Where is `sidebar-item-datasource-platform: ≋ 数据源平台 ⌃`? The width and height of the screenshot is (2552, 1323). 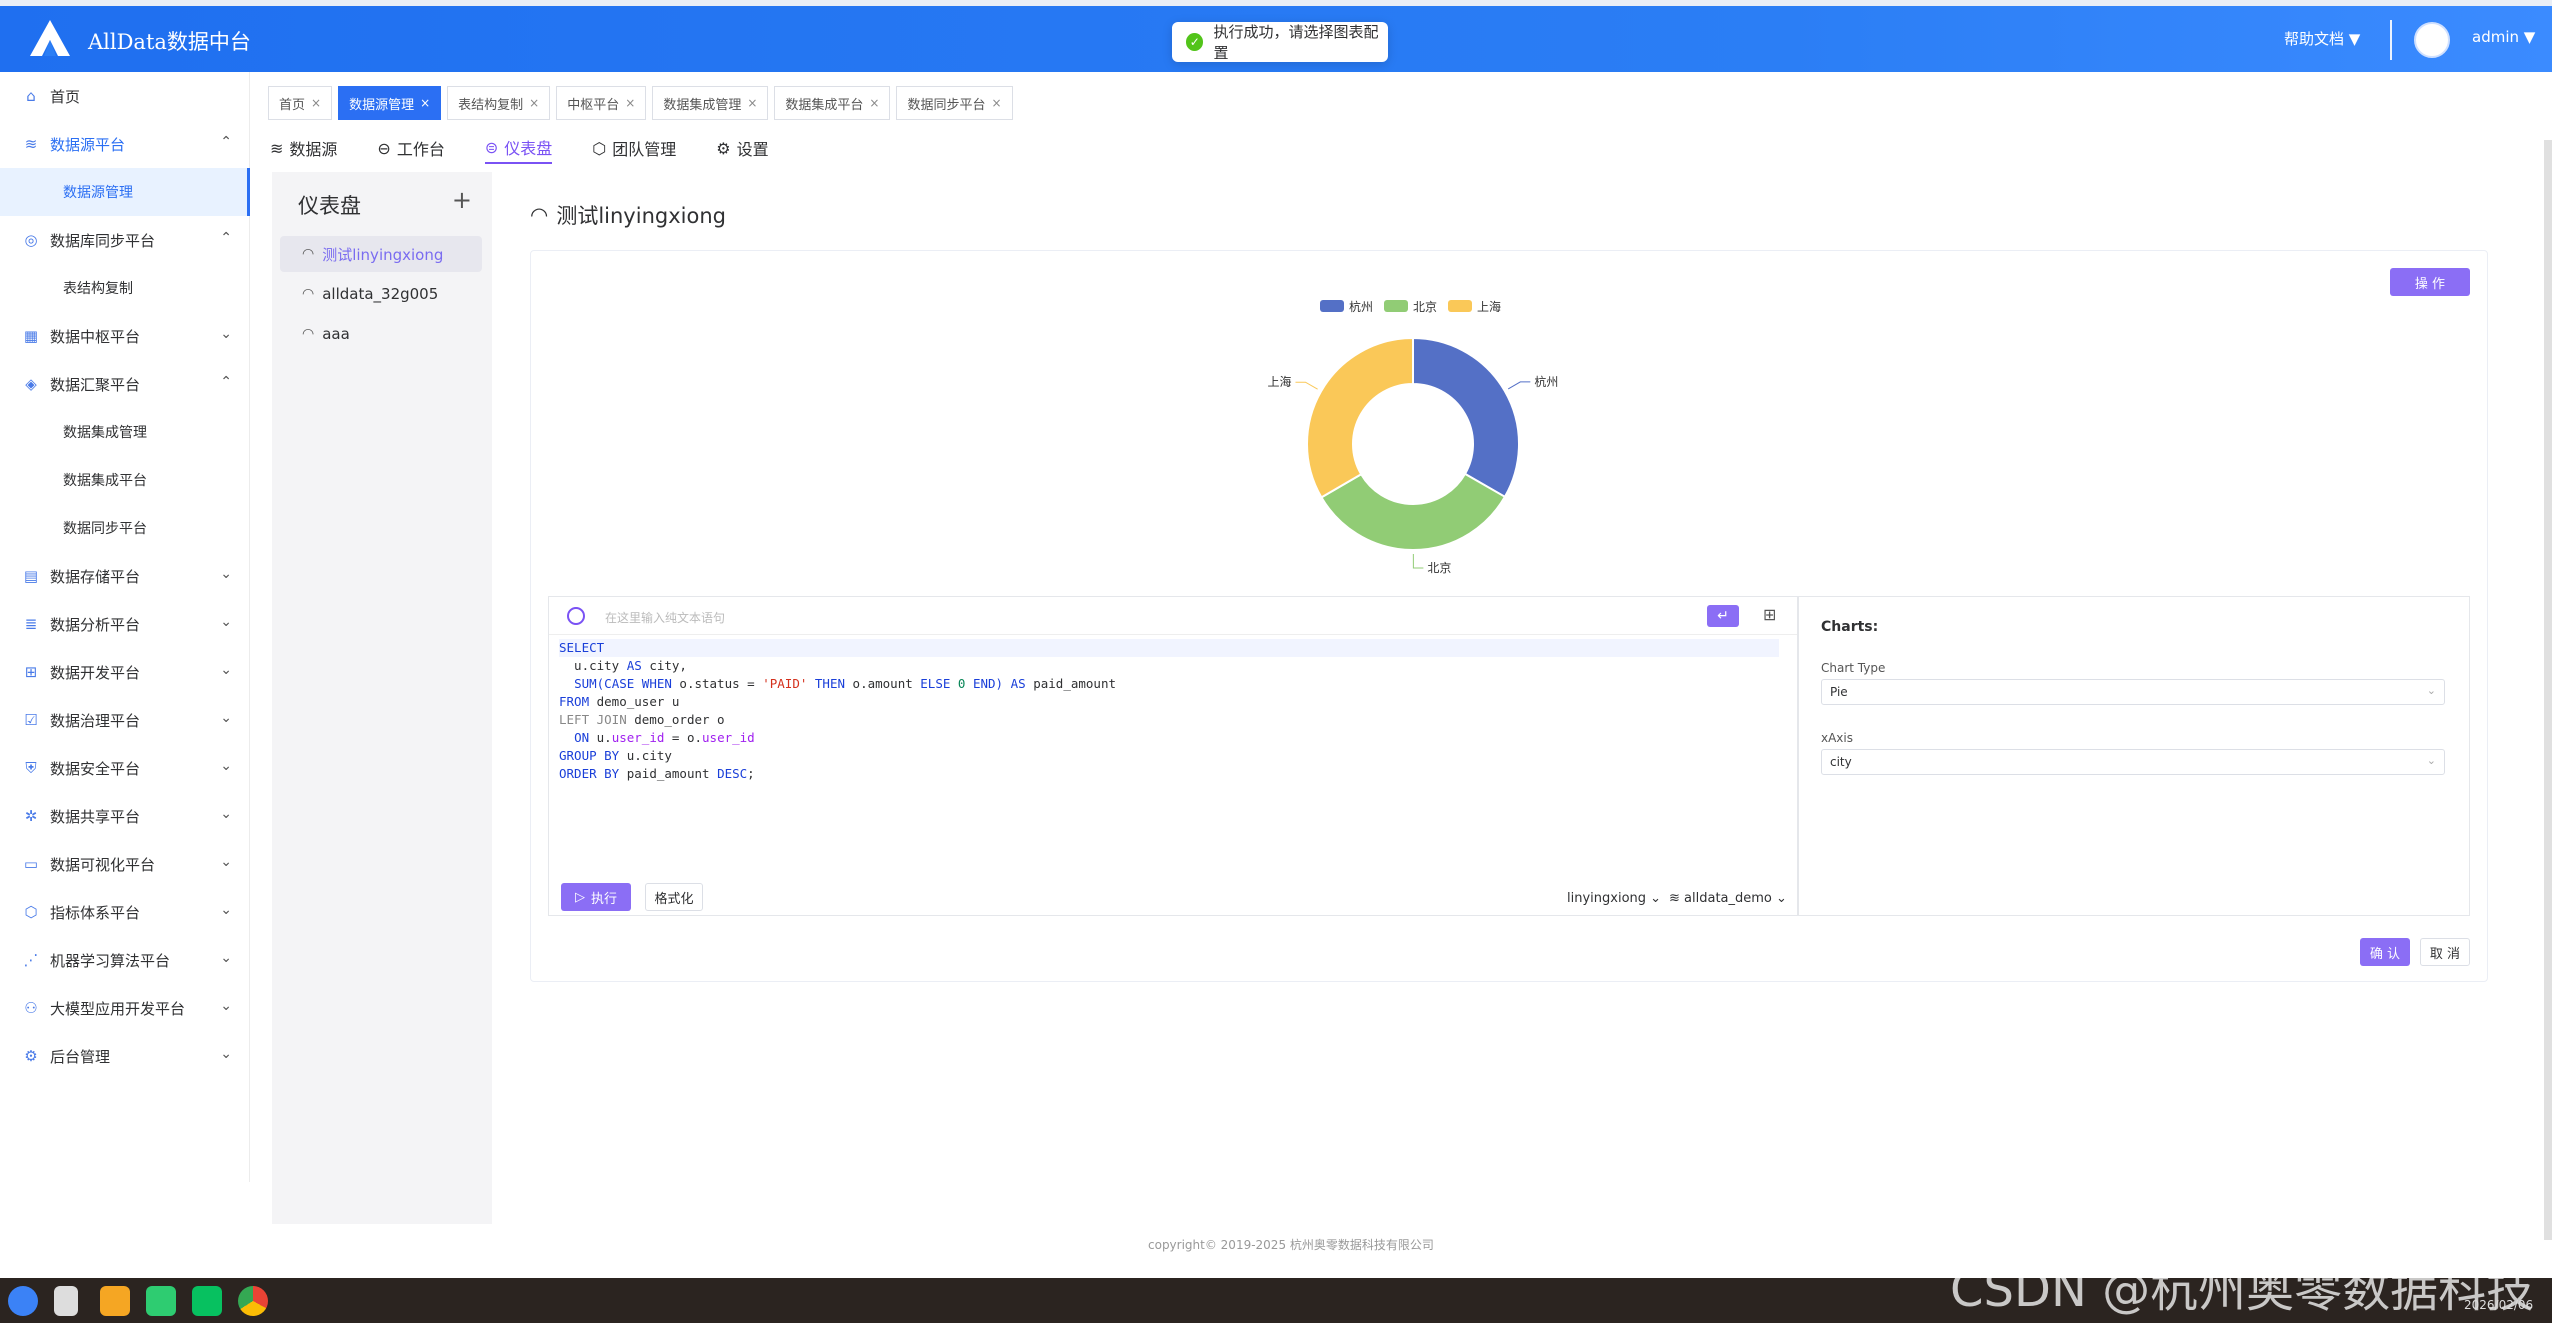 sidebar-item-datasource-platform: ≋ 数据源平台 ⌃ is located at coordinates (125, 144).